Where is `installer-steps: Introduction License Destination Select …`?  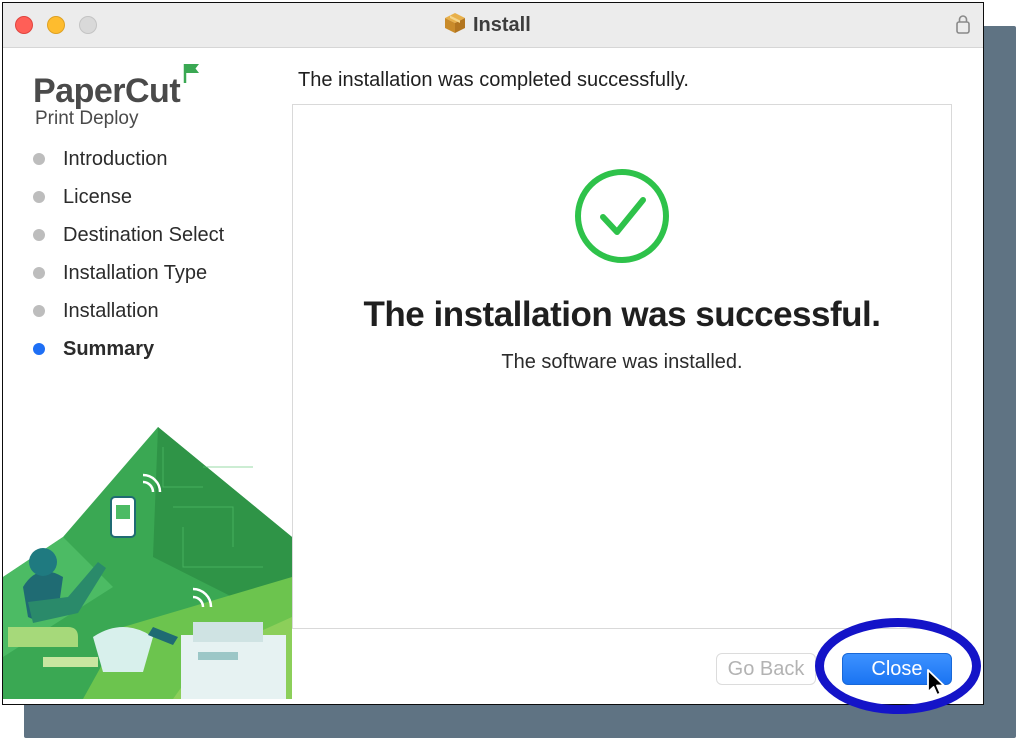
installer-steps: Introduction License Destination Select … is located at coordinates (128, 254).